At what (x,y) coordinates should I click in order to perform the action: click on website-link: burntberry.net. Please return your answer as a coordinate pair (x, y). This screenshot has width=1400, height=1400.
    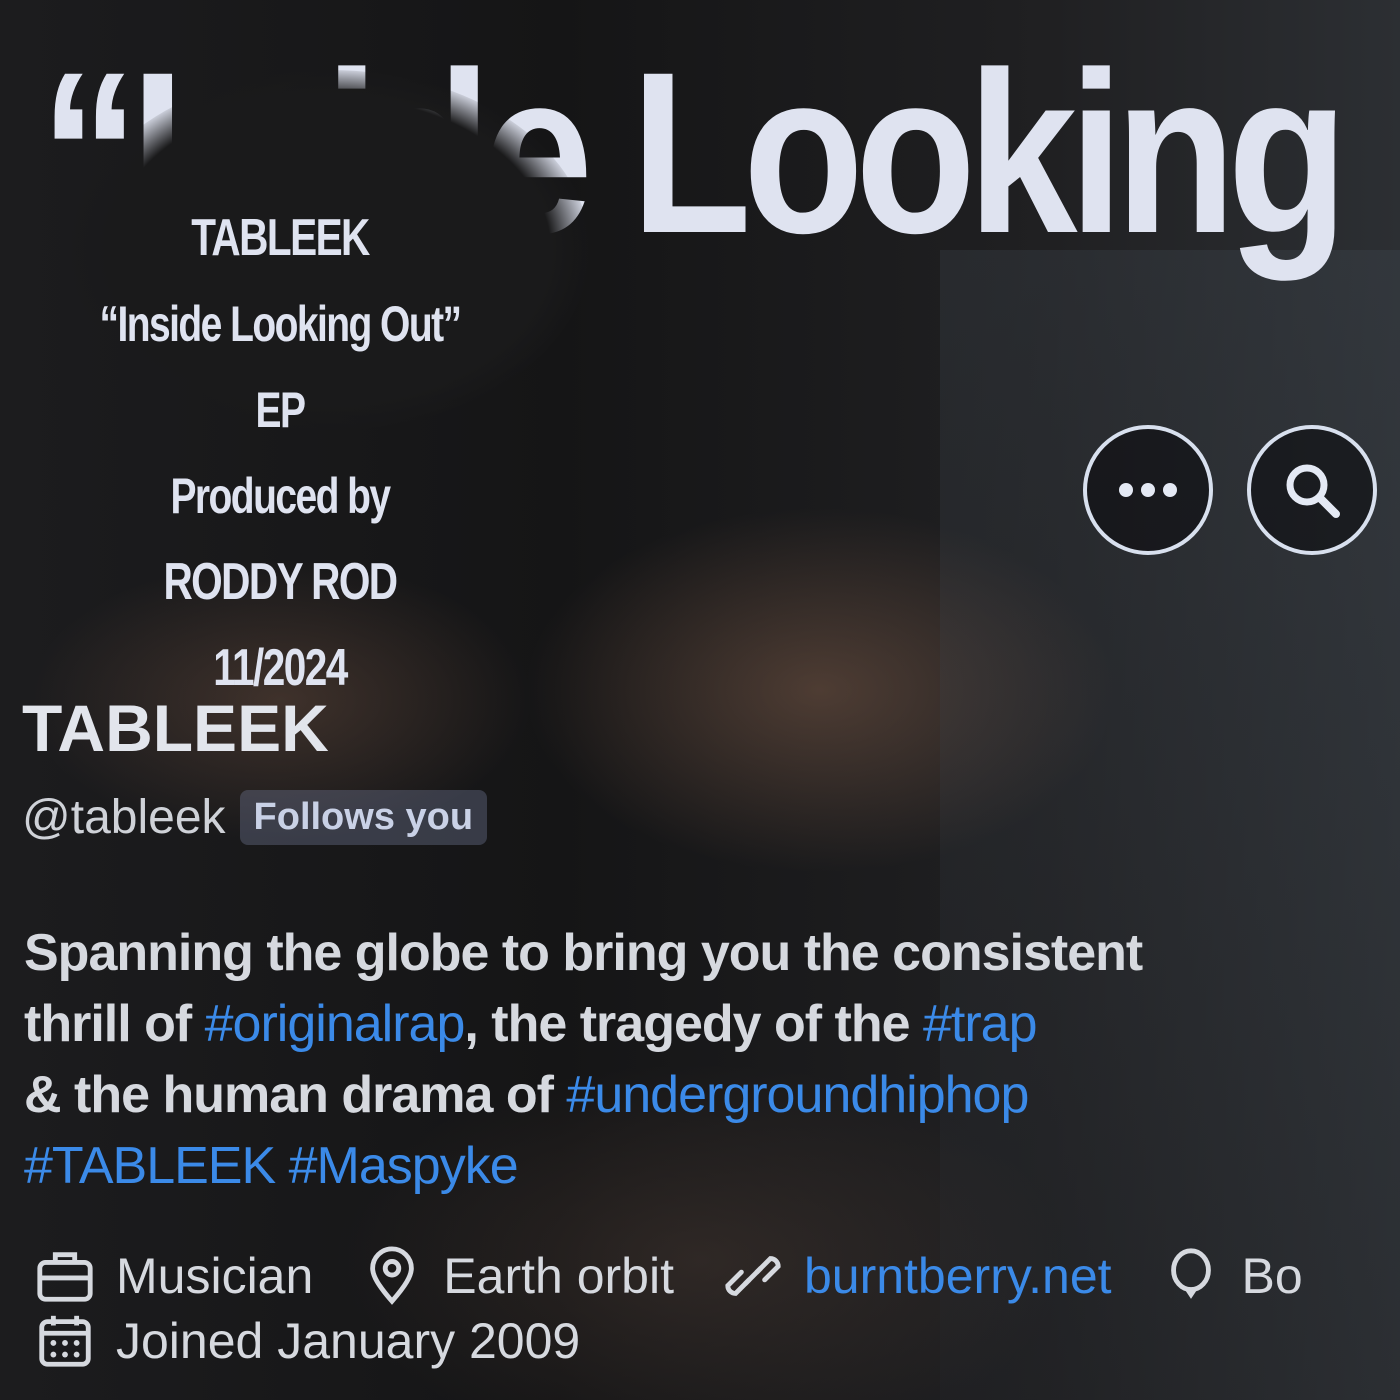
    Looking at the image, I should click on (958, 1276).